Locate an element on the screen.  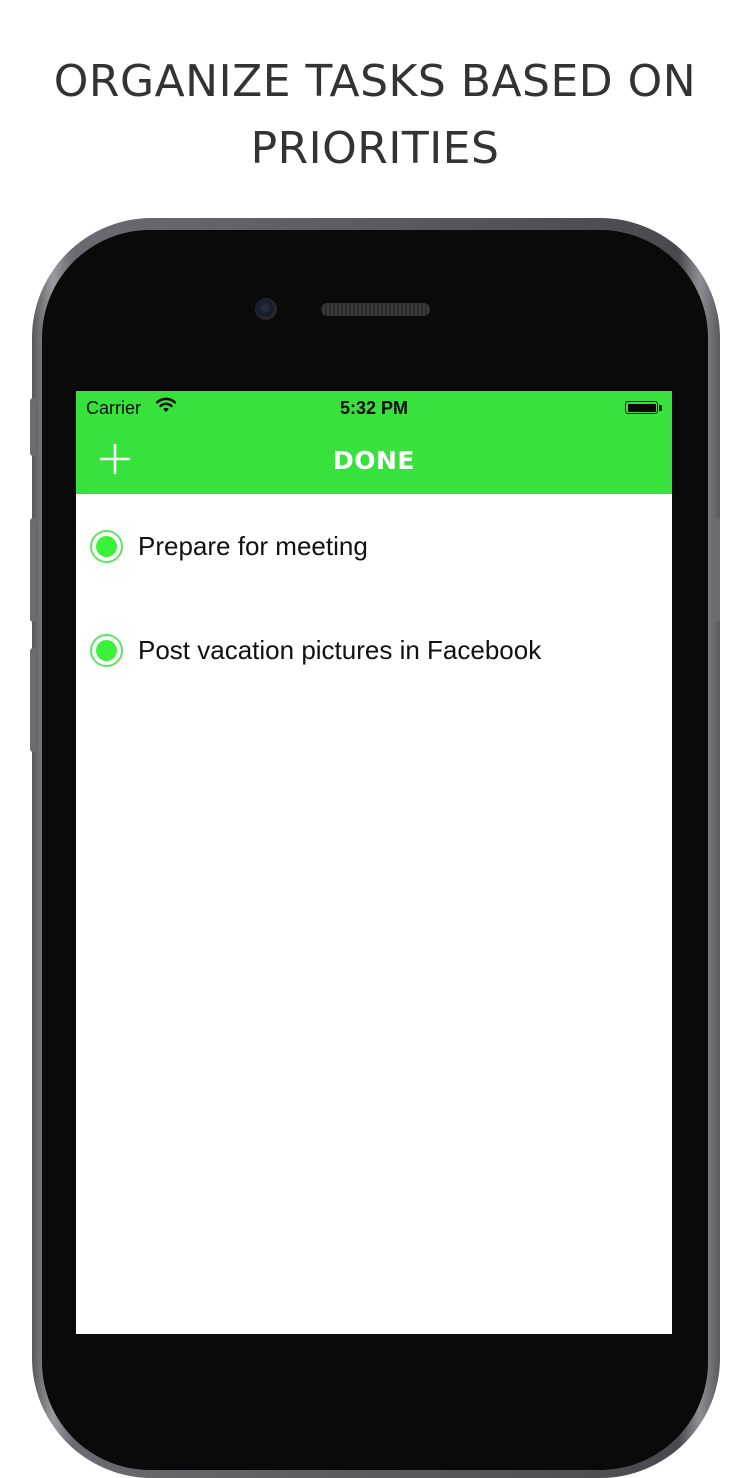
battery-full-icon is located at coordinates (641, 407).